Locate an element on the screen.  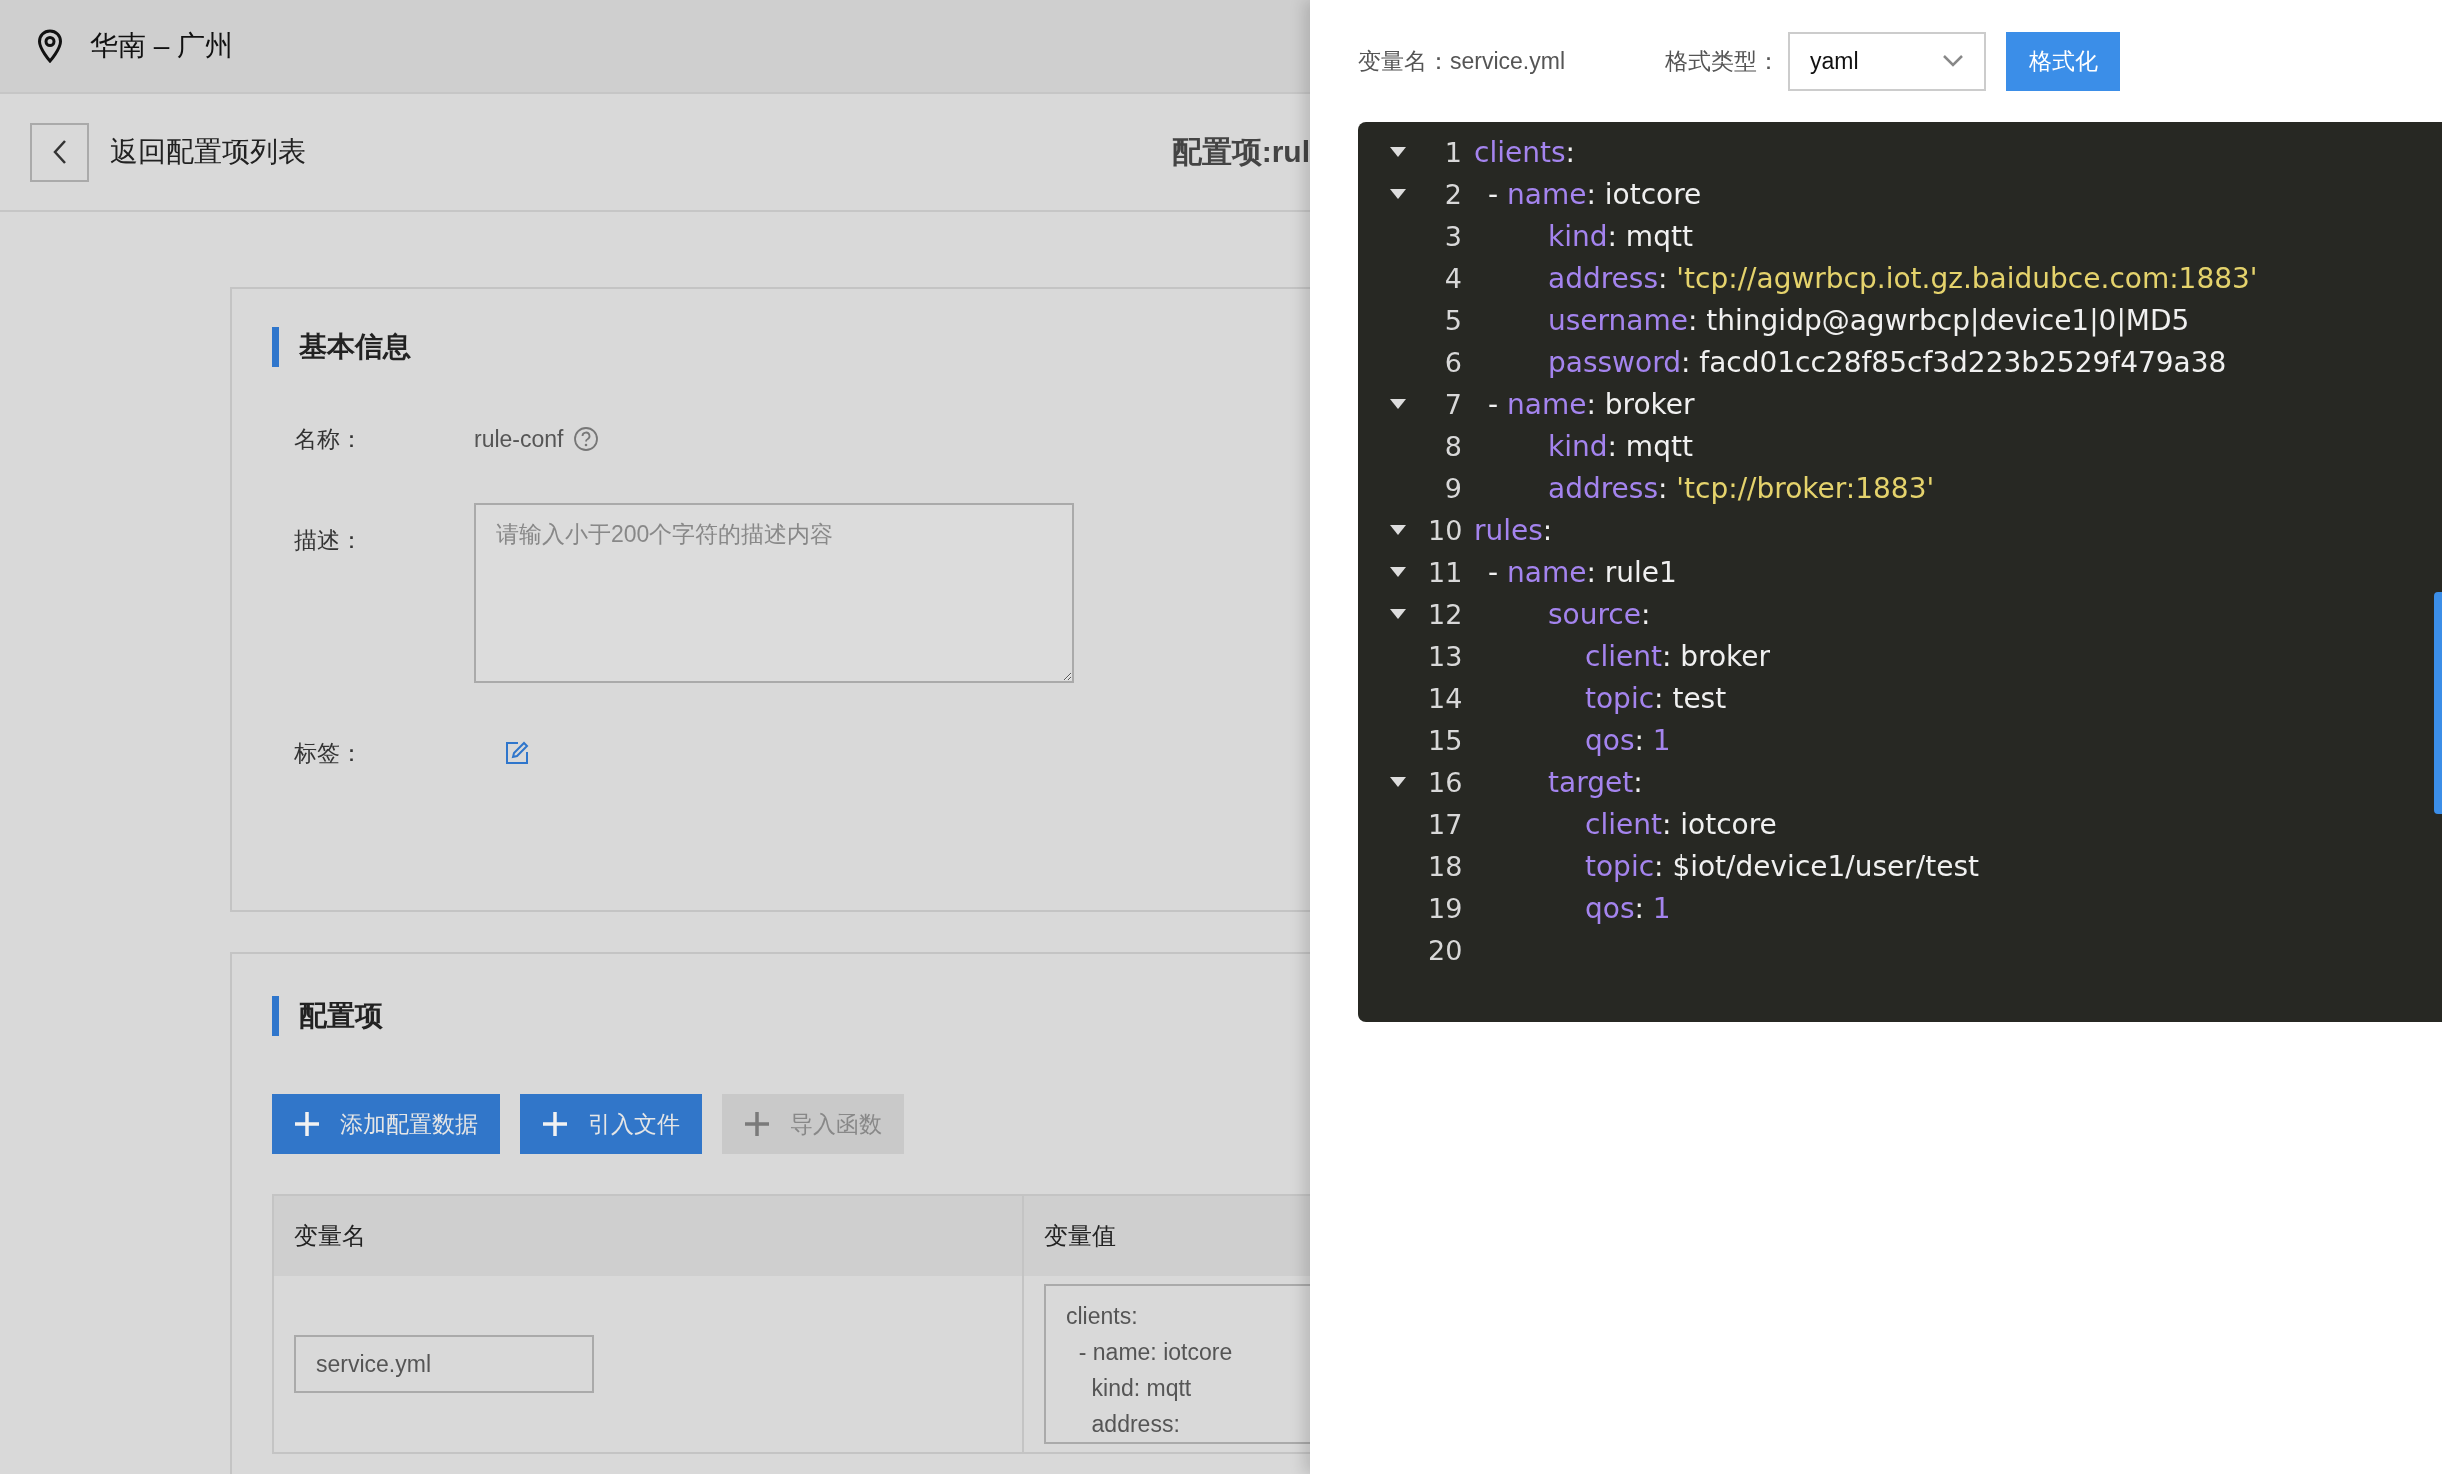
code-line: target: is located at coordinates (1595, 782).